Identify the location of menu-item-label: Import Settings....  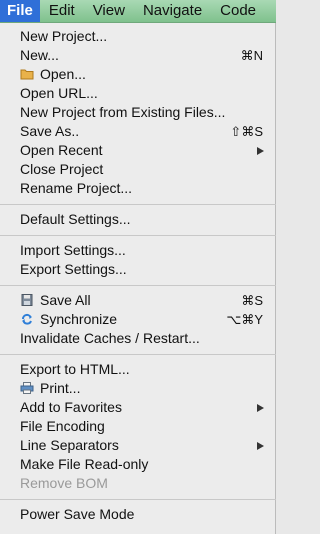
(73, 250).